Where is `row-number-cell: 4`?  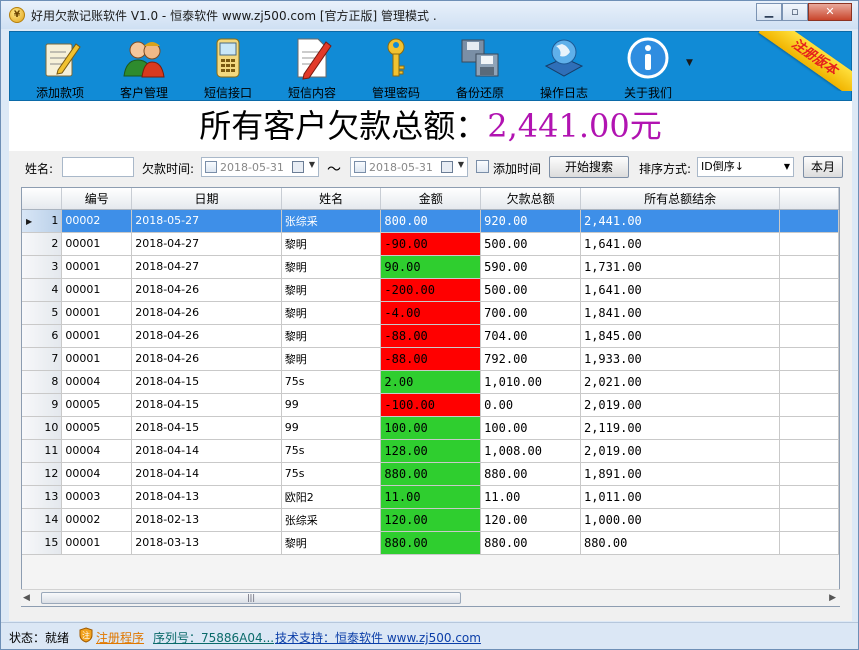 row-number-cell: 4 is located at coordinates (42, 290).